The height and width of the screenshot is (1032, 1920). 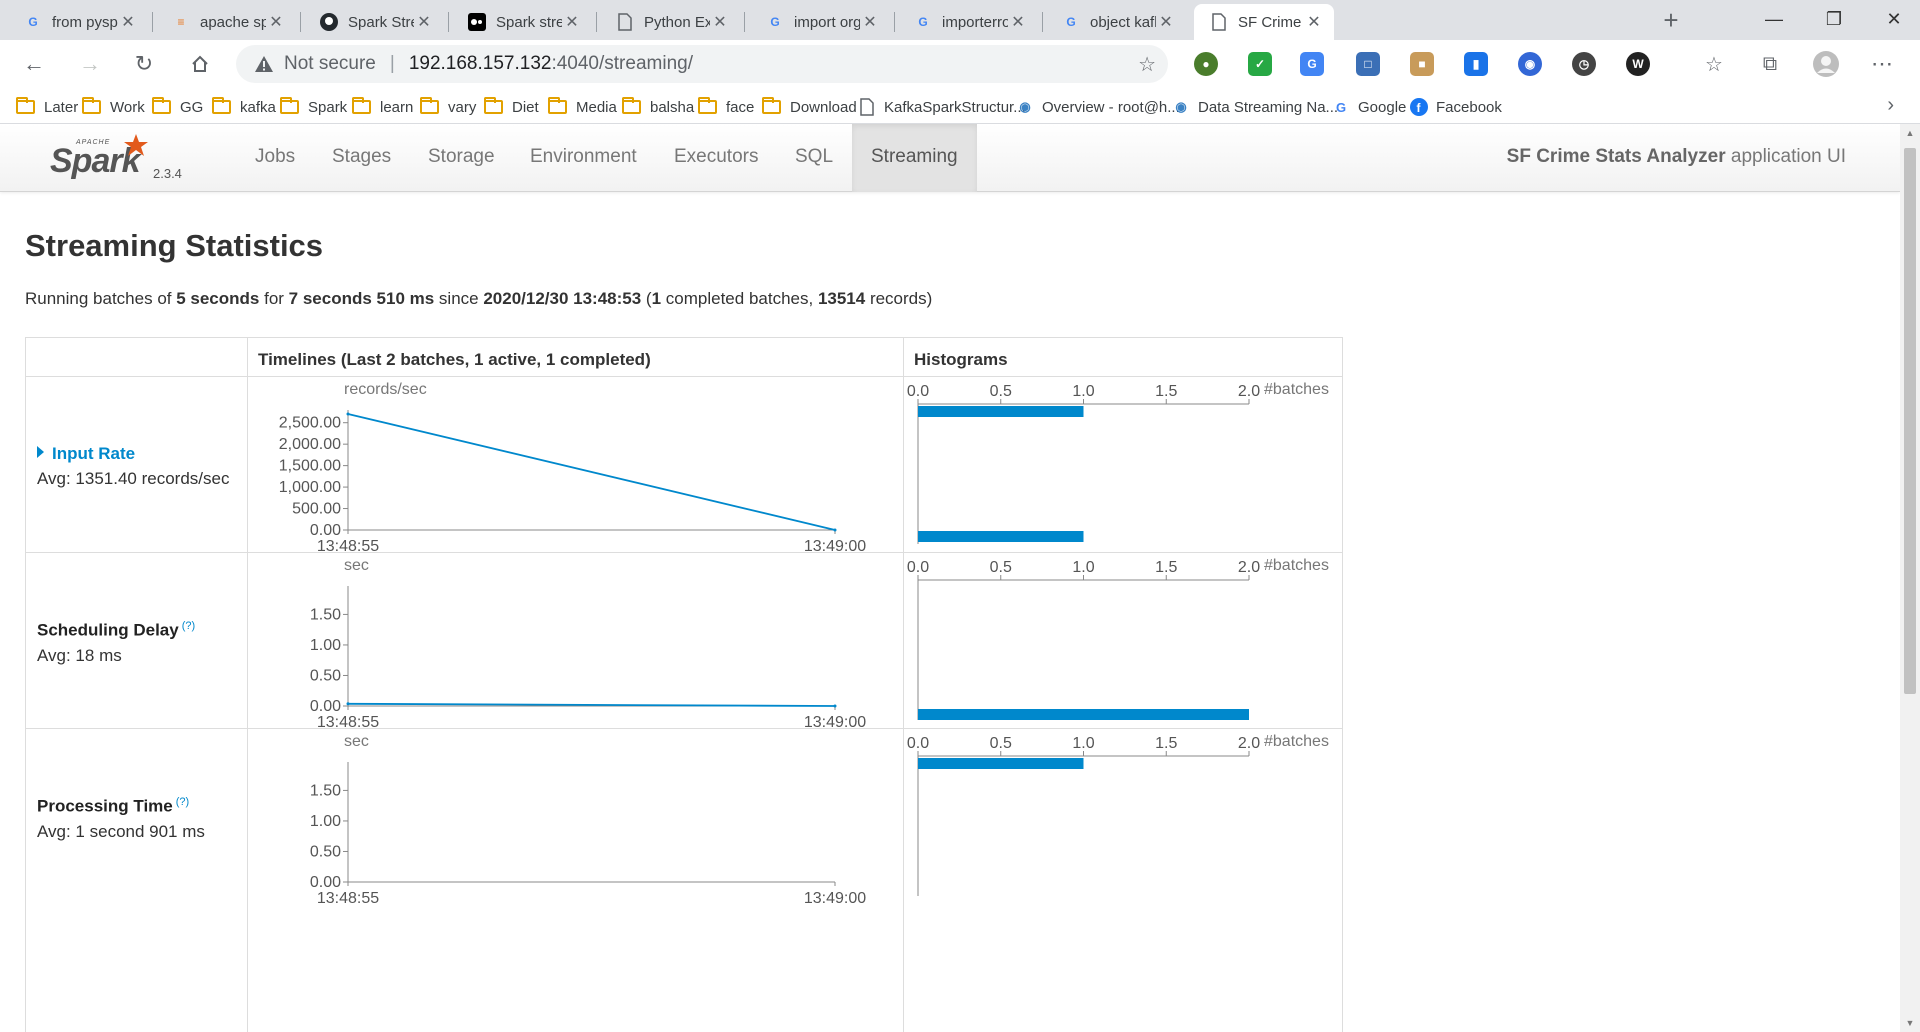 I want to click on url-host: 192.168.157.132, so click(x=480, y=63).